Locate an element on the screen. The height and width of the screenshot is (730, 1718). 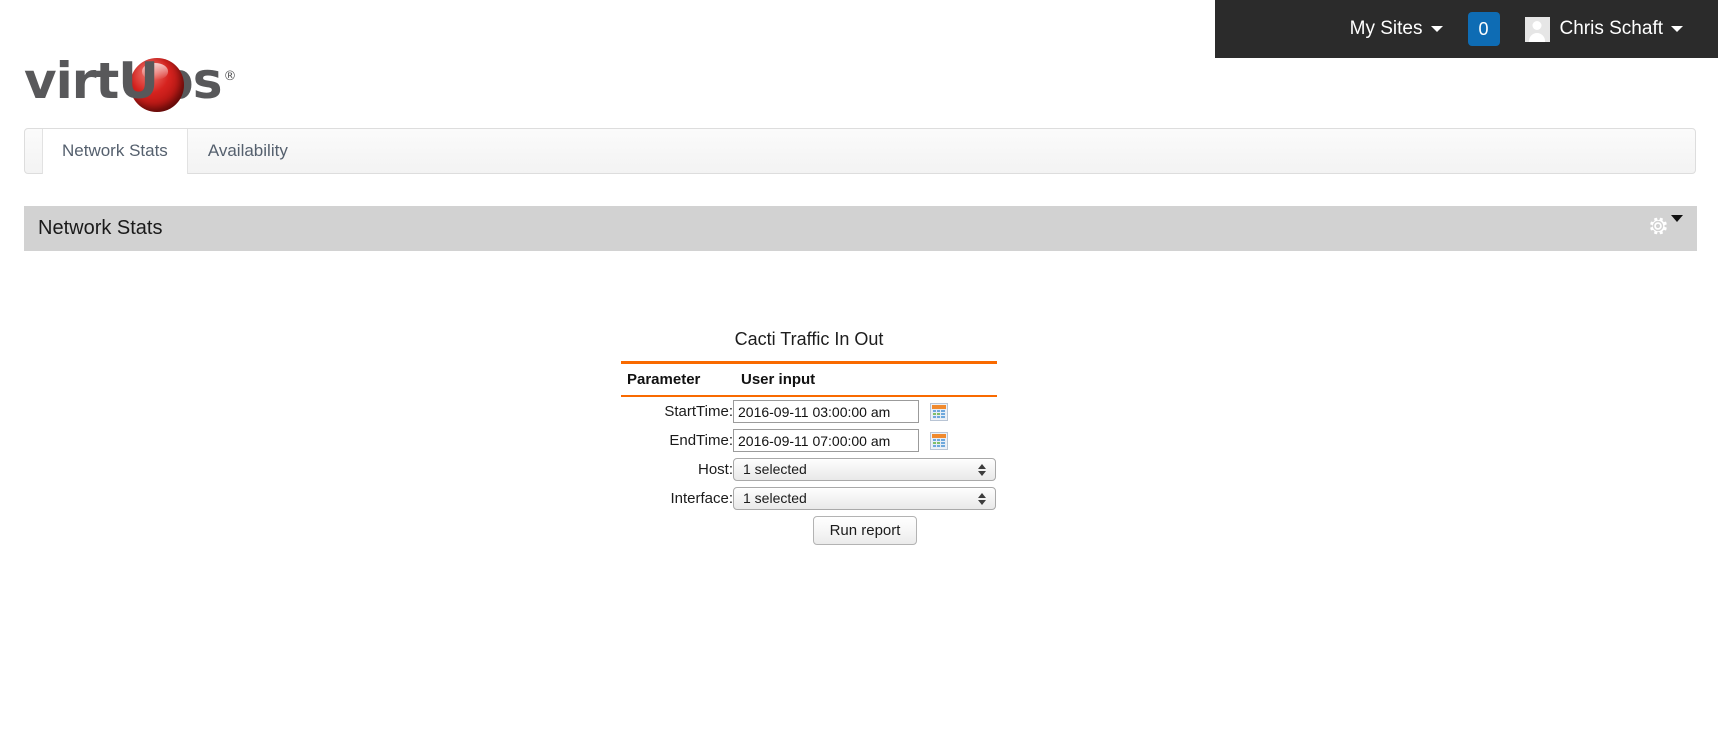
user-menu: Chris Schaft is located at coordinates (1604, 29).